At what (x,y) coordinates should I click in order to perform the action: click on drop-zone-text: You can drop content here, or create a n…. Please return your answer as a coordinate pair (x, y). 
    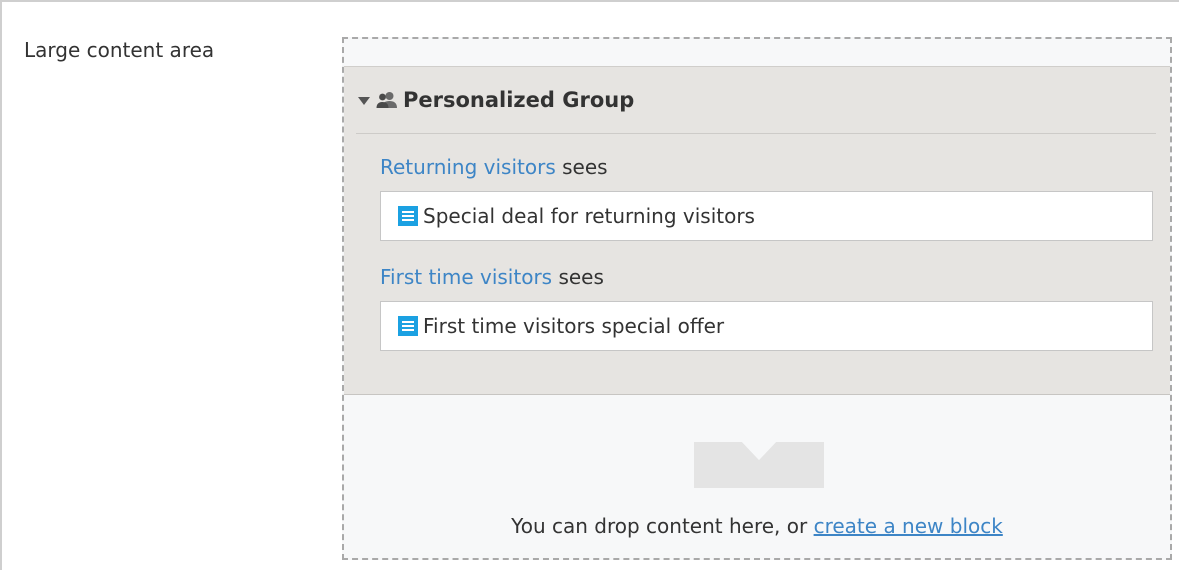
    Looking at the image, I should click on (757, 526).